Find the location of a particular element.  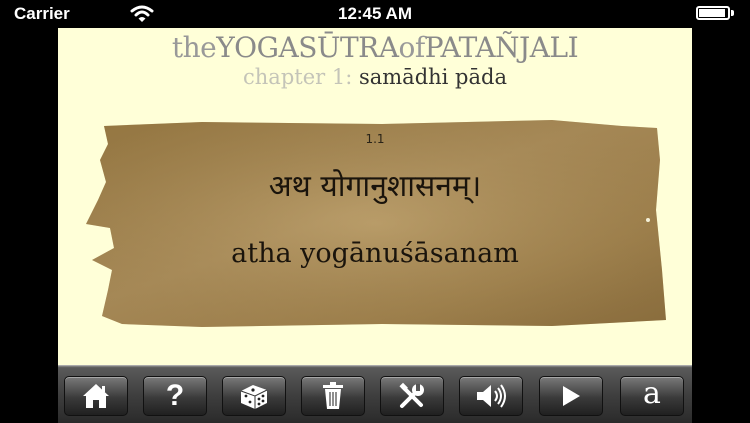

font-icon: a is located at coordinates (652, 393).